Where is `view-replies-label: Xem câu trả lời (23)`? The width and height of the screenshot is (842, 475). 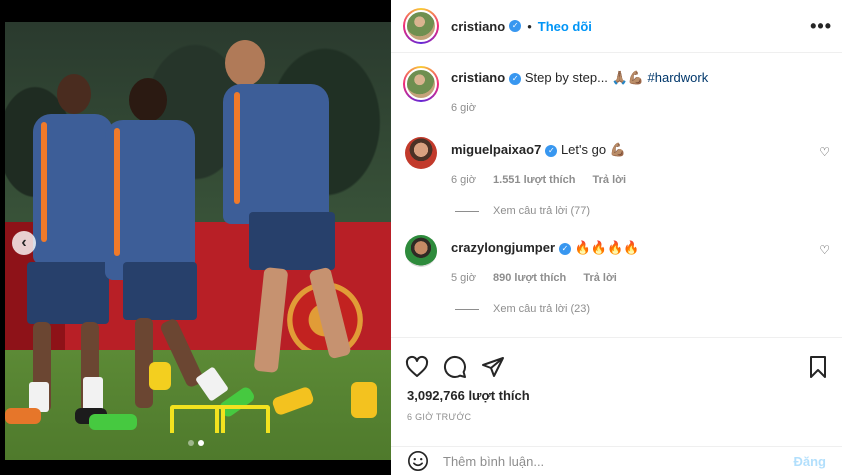 view-replies-label: Xem câu trả lời (23) is located at coordinates (542, 309).